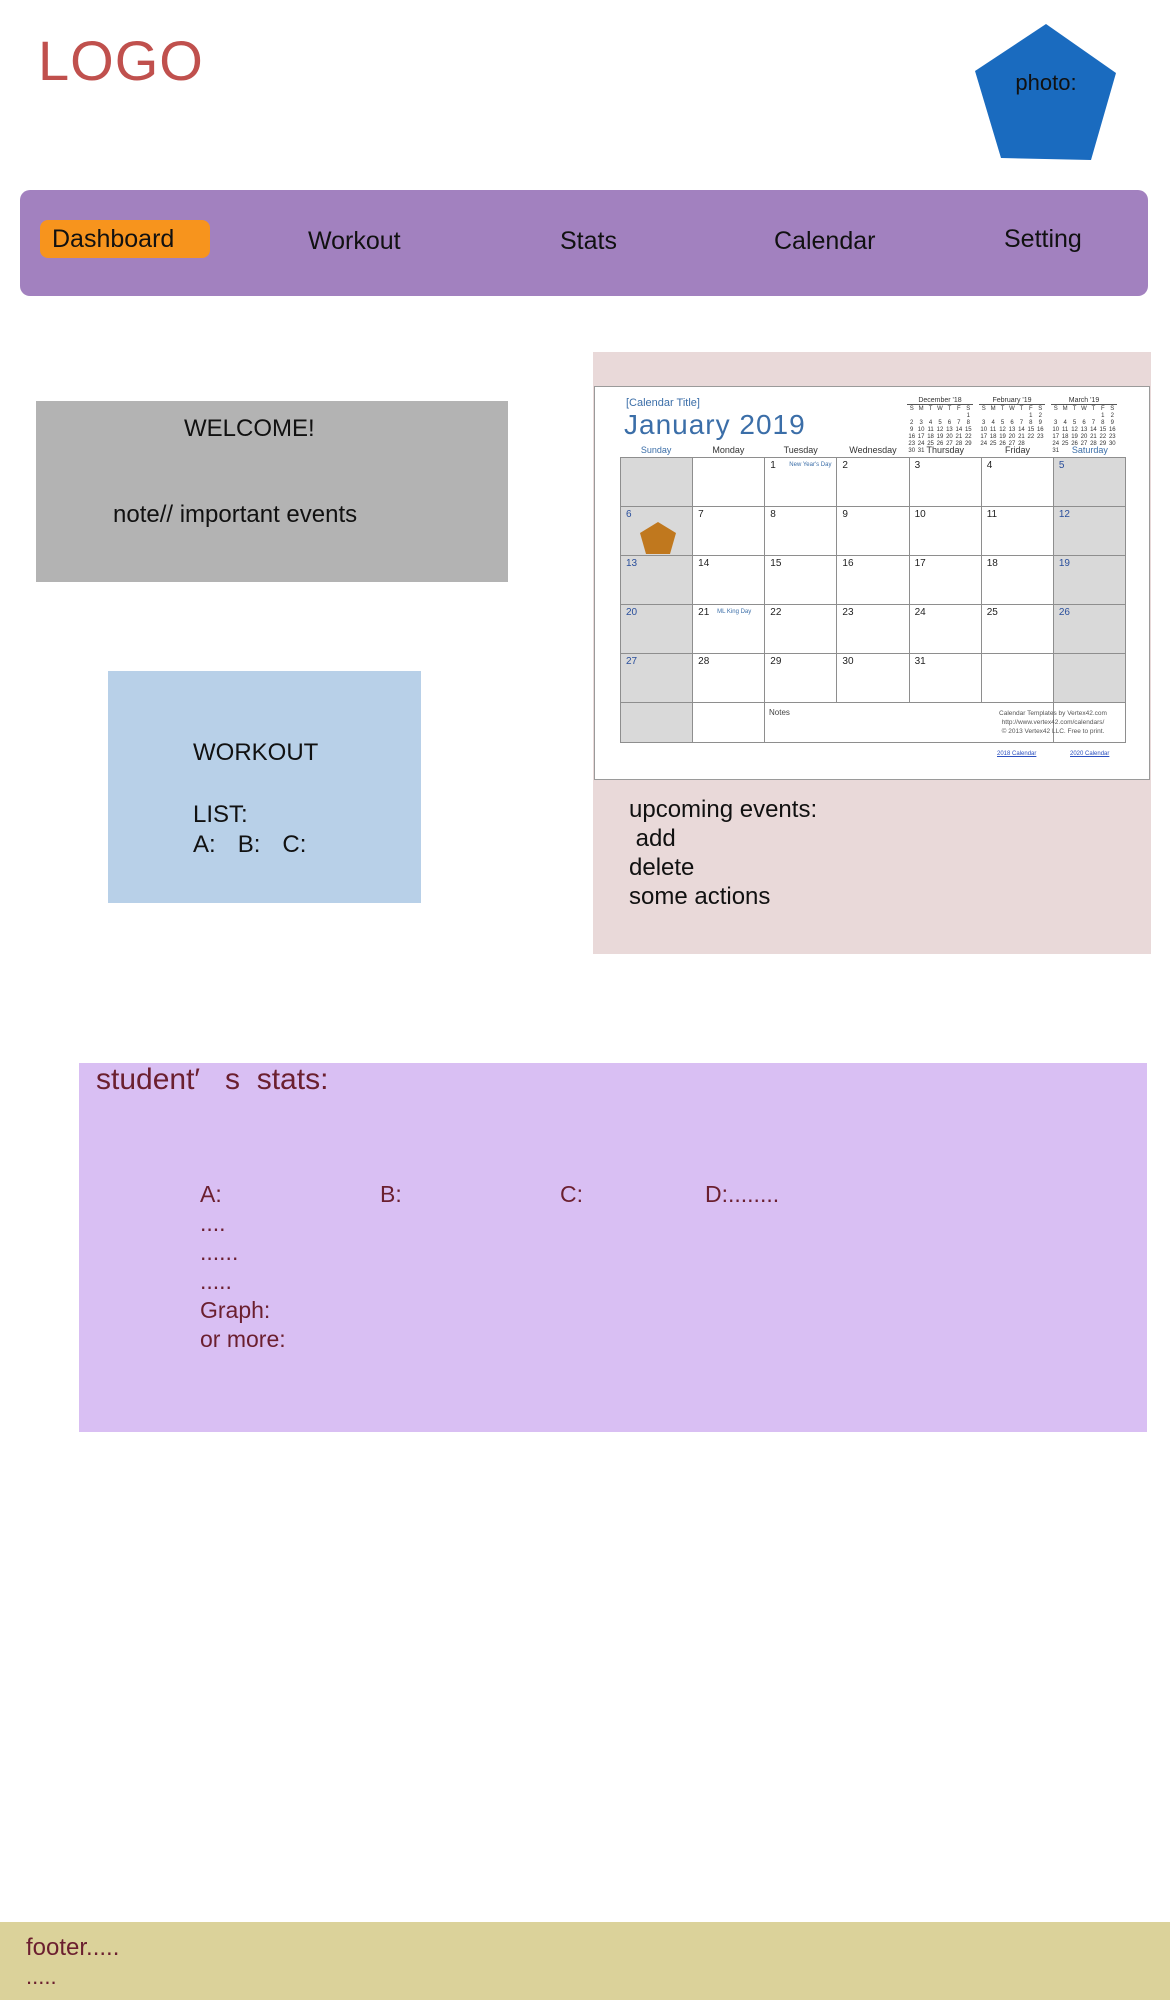  Describe the element at coordinates (1089, 754) in the screenshot. I see `calendar-link-2020: 2020 Calendar` at that location.